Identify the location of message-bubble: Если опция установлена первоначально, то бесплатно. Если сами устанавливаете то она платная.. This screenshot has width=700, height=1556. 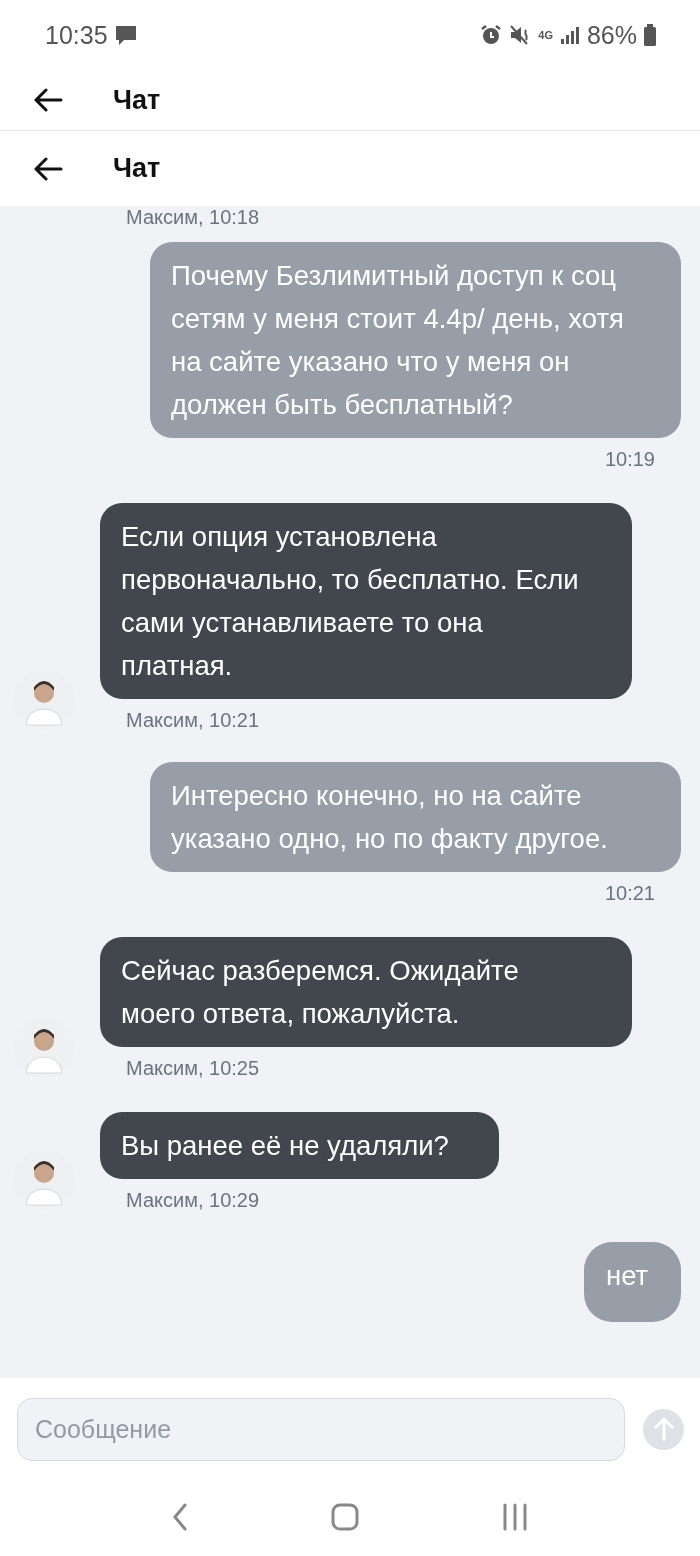
(366, 601).